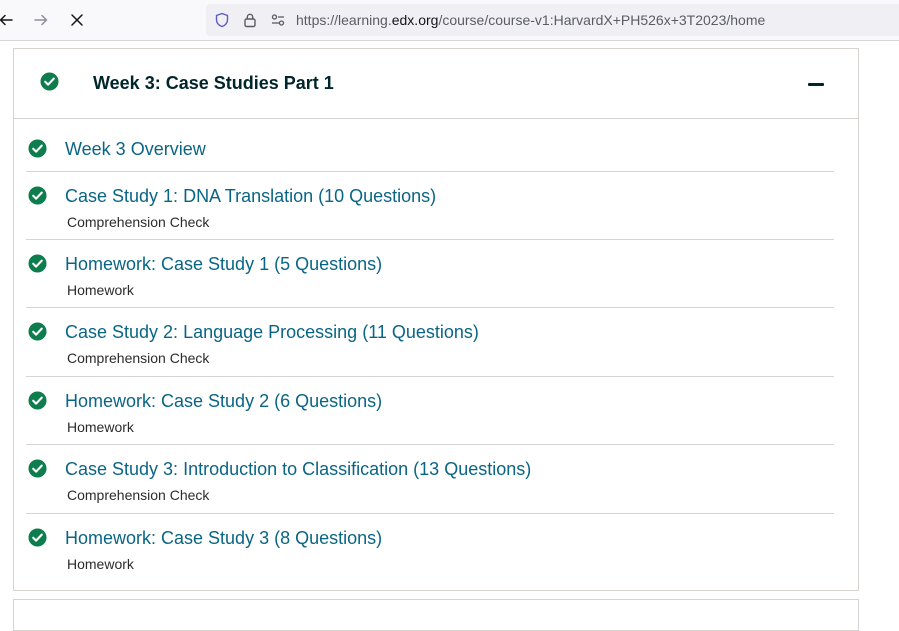  Describe the element at coordinates (222, 20) in the screenshot. I see `shield-icon` at that location.